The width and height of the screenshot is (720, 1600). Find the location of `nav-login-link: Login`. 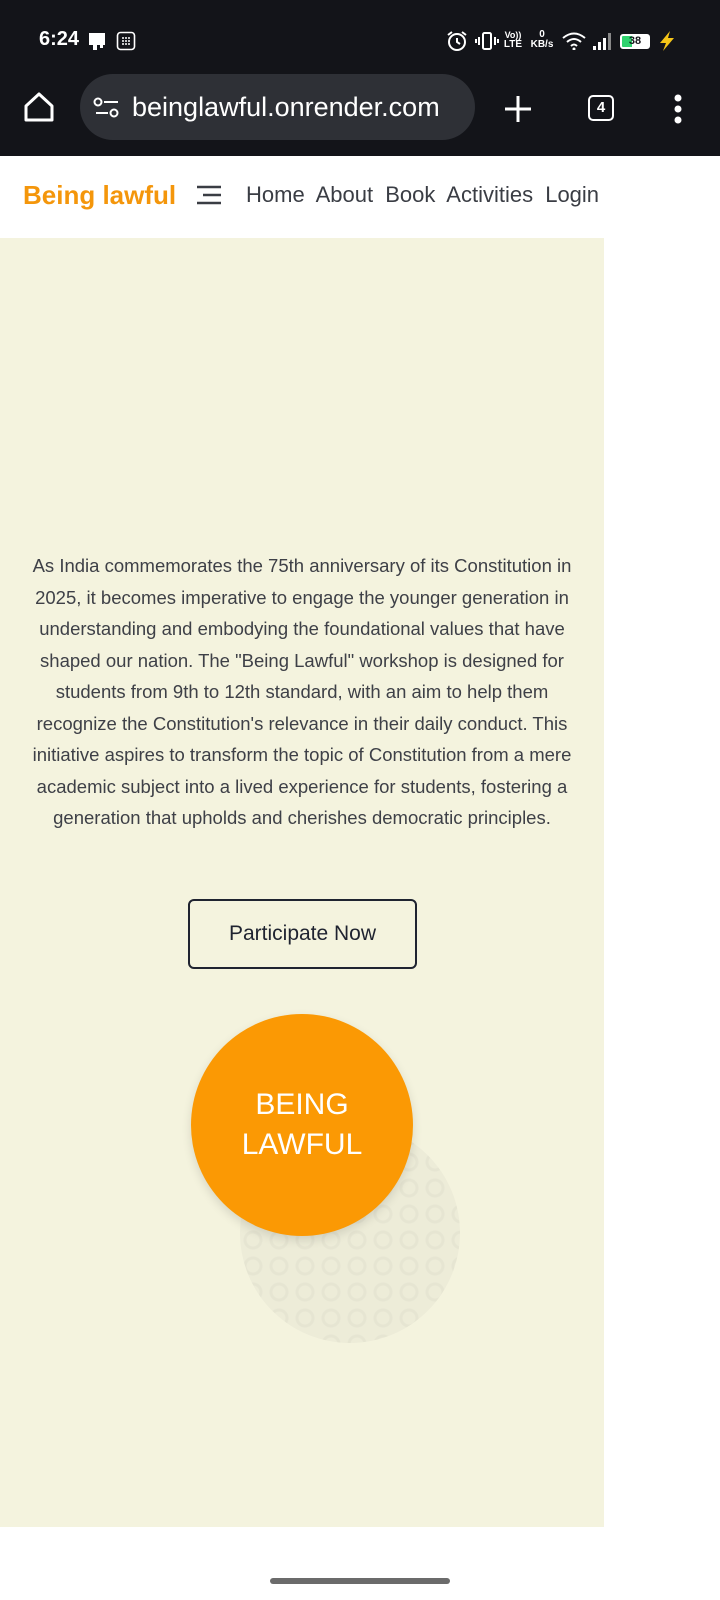

nav-login-link: Login is located at coordinates (572, 194).